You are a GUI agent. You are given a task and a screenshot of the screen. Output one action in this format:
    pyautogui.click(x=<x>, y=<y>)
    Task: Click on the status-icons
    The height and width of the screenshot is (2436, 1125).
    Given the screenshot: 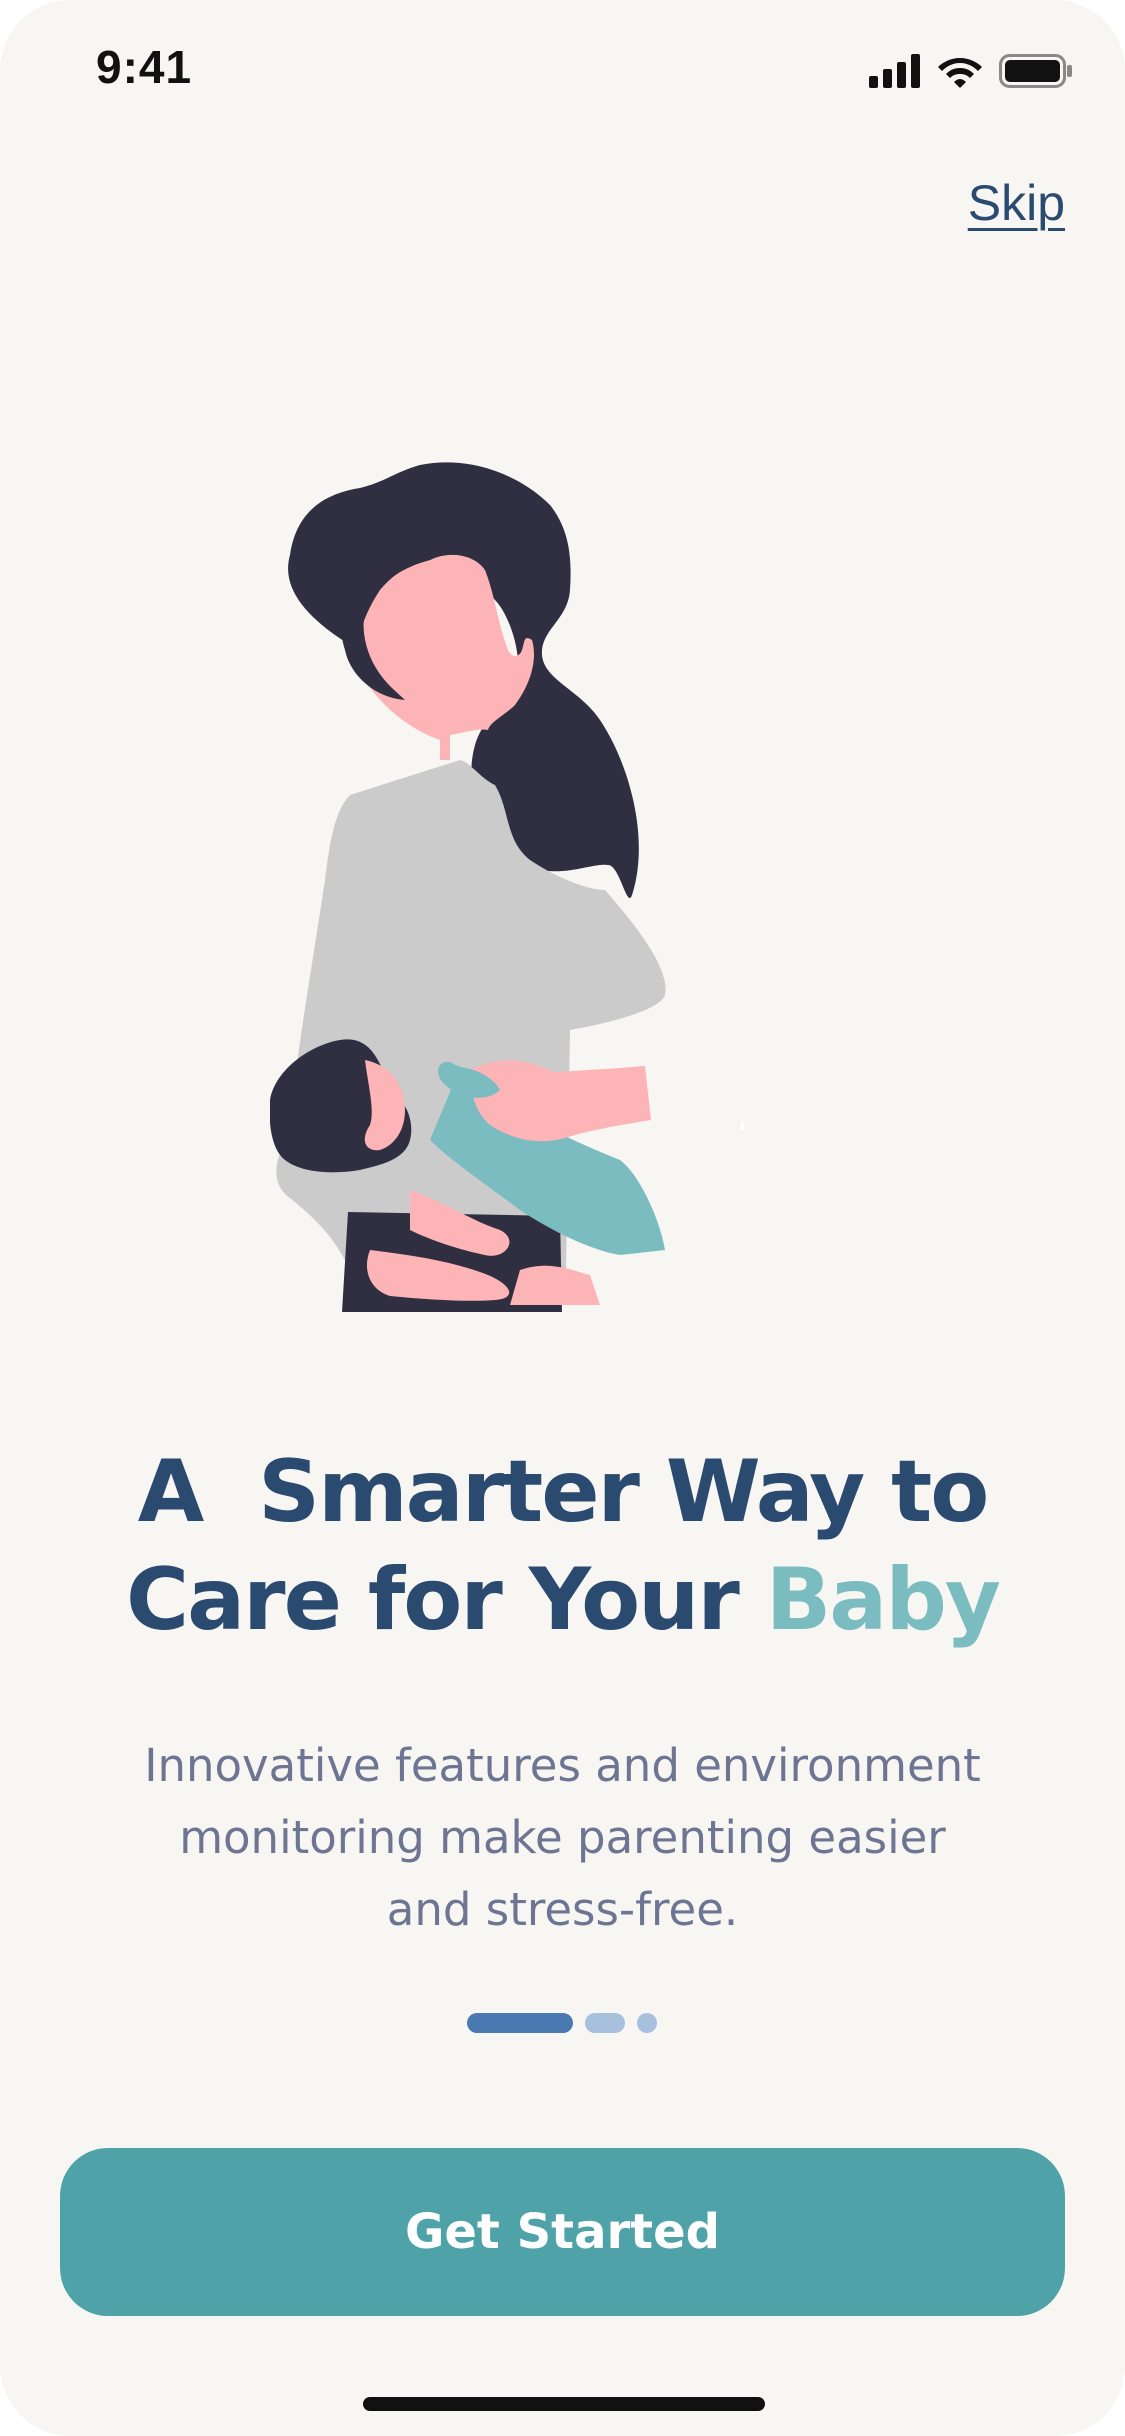 What is the action you would take?
    pyautogui.click(x=971, y=71)
    